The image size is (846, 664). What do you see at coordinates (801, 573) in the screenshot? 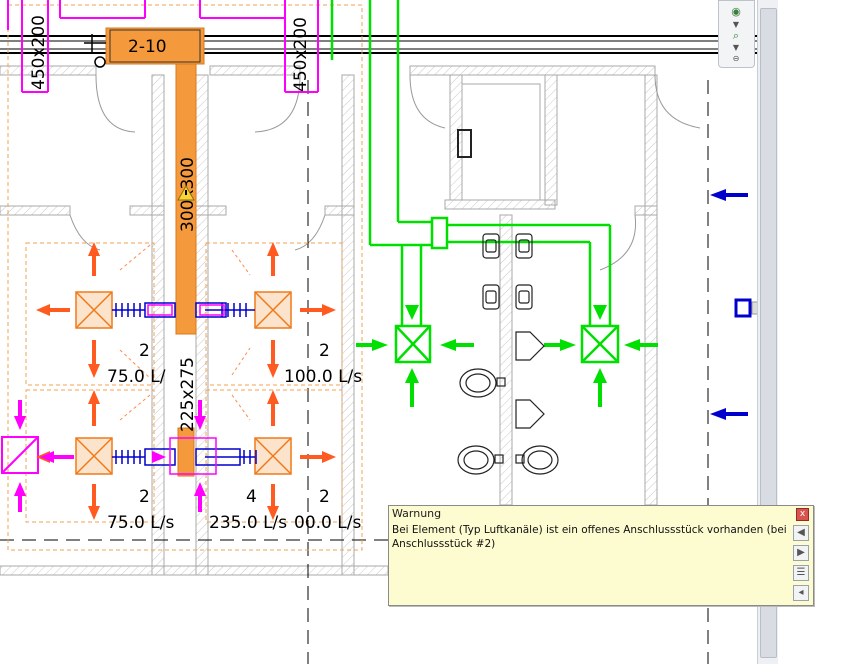
I see `details-icon: ☰` at bounding box center [801, 573].